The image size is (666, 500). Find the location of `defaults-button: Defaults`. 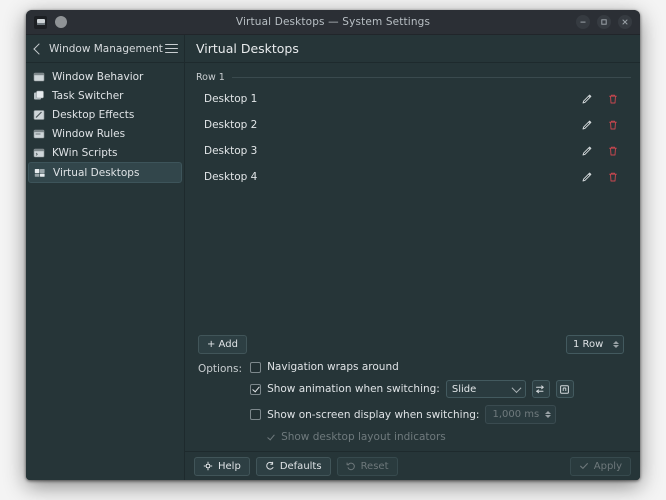

defaults-button: Defaults is located at coordinates (293, 466).